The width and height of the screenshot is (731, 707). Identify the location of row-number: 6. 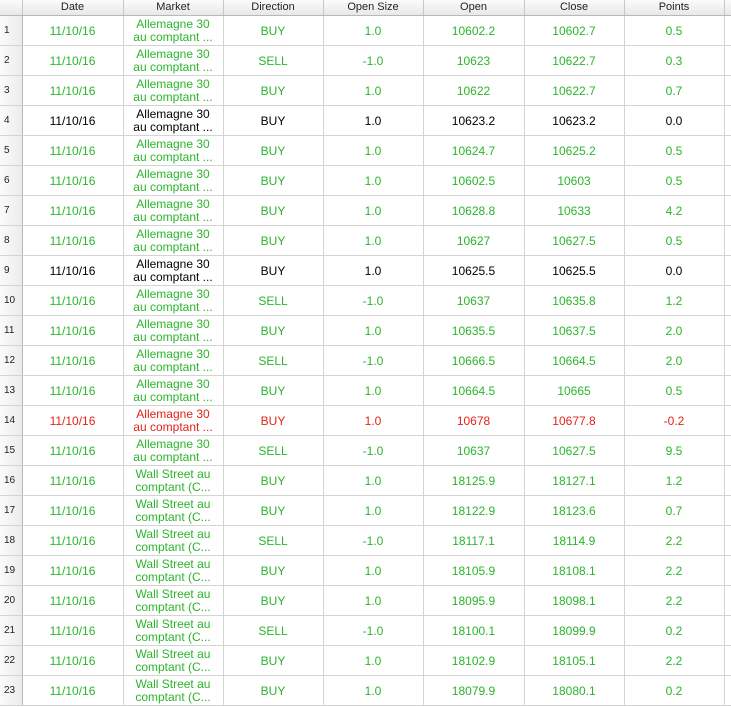
(11, 180).